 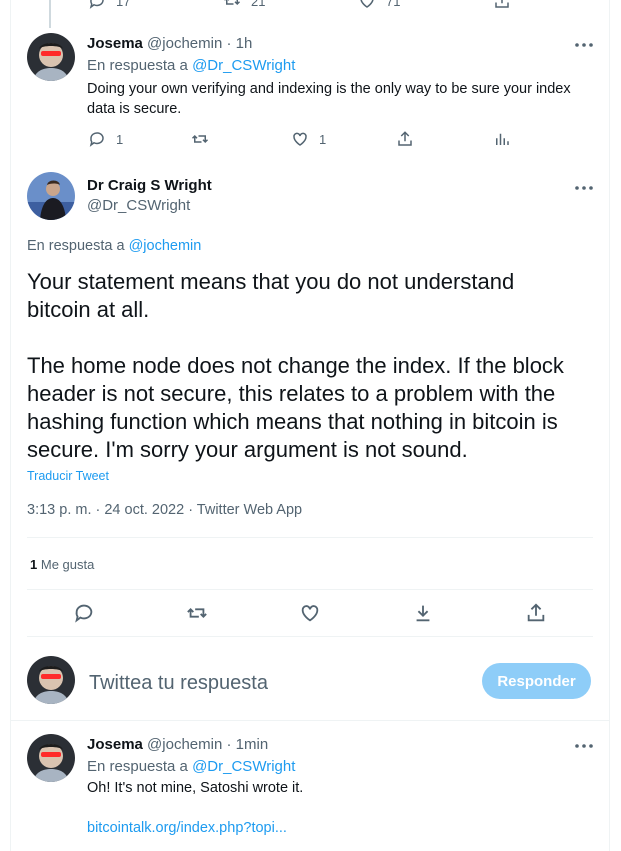 I want to click on tweet-text-line: bitcoin at all., so click(x=88, y=309).